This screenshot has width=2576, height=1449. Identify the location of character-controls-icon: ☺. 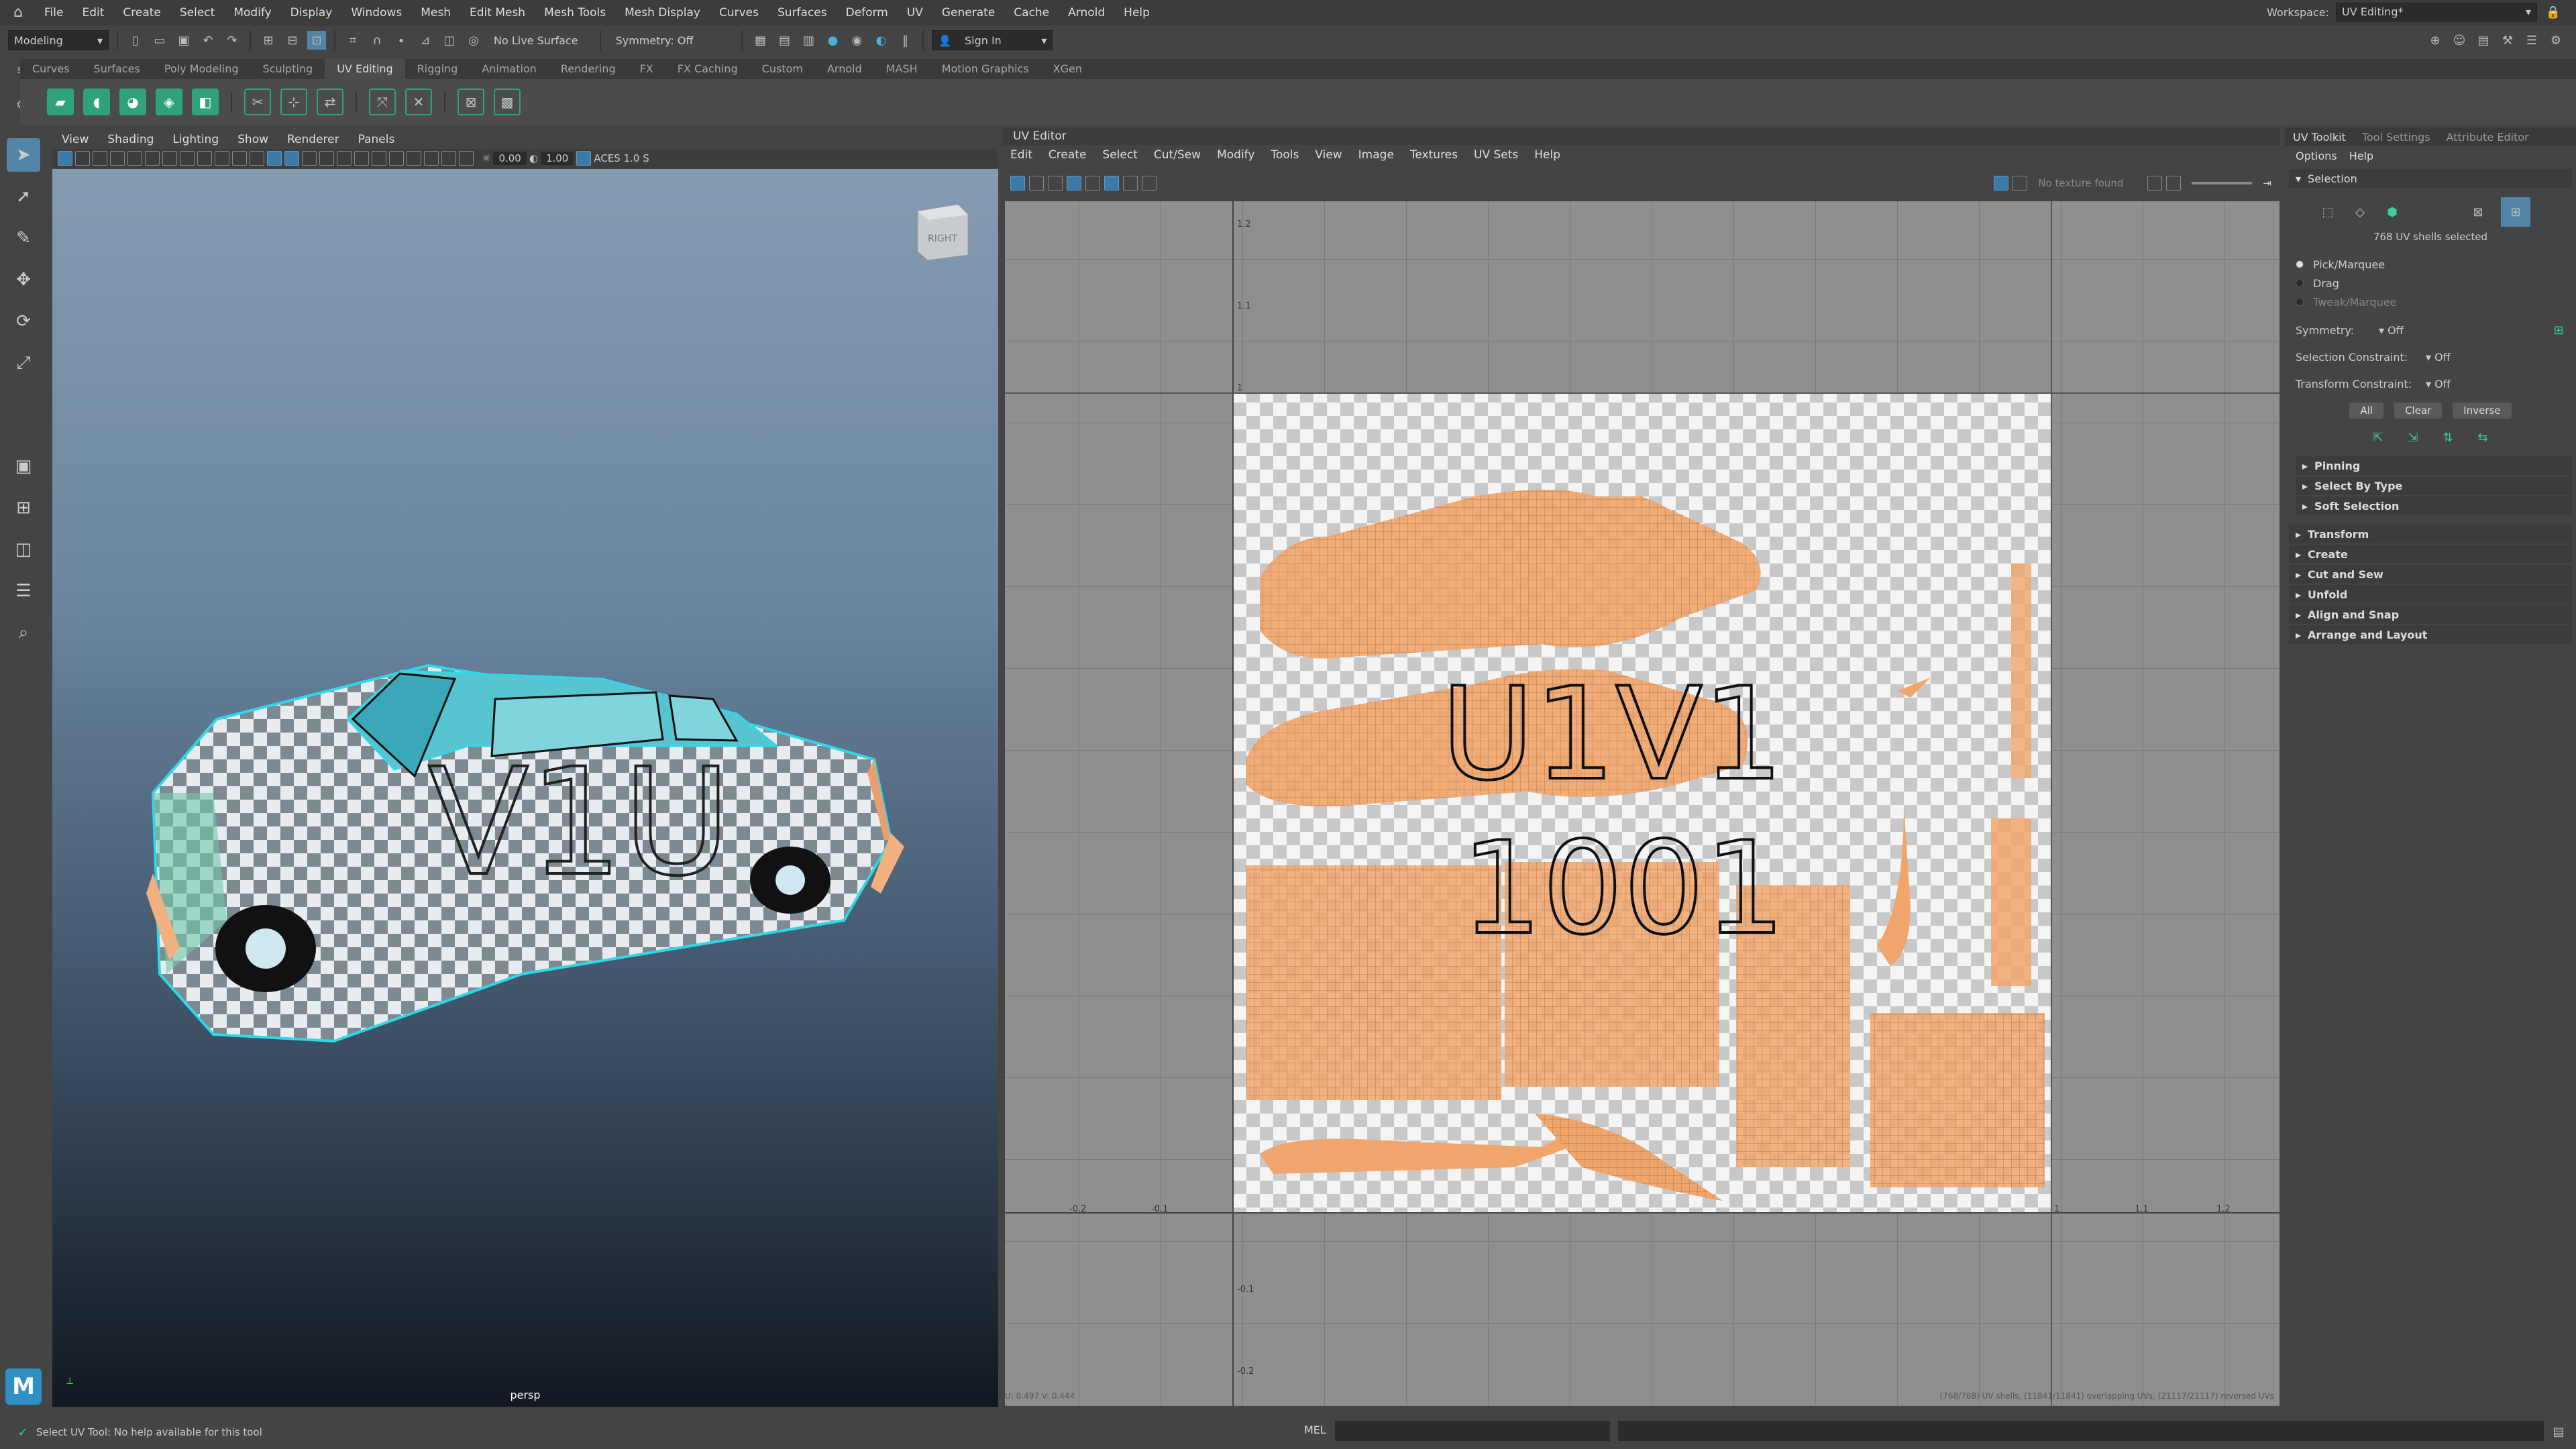
(2459, 40).